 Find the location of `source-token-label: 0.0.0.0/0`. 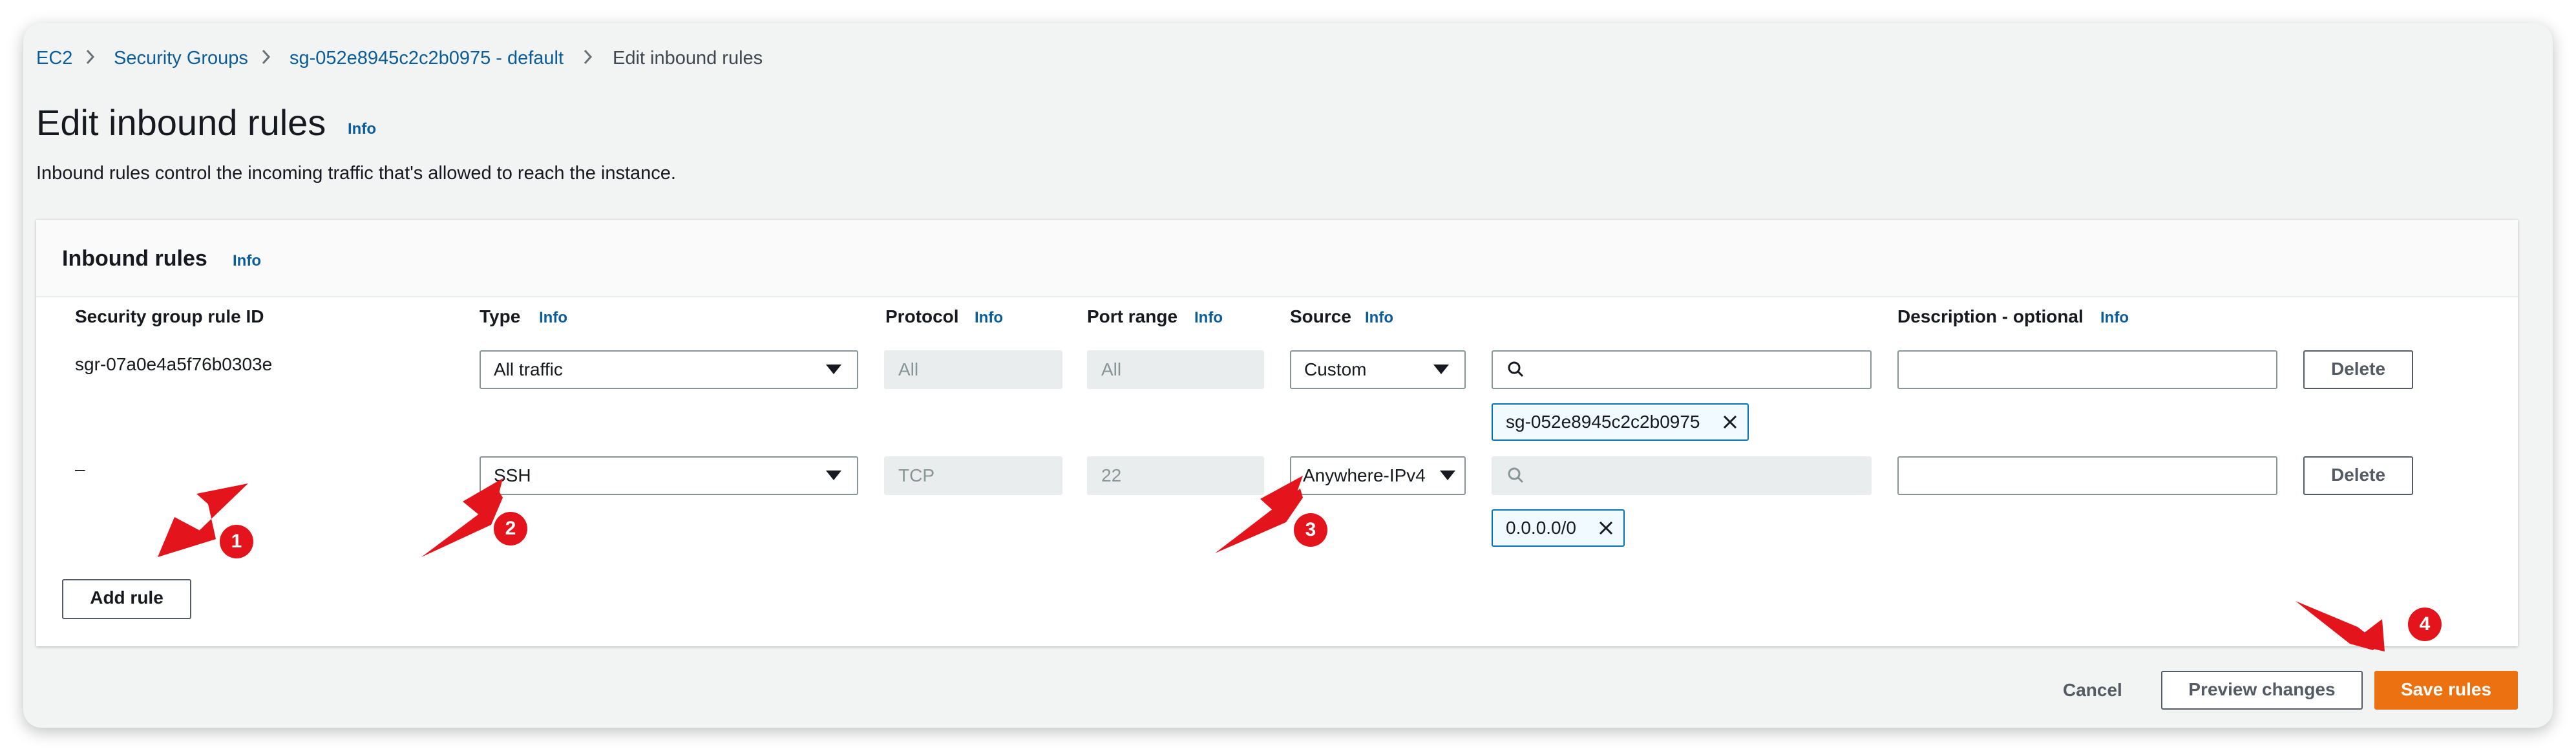

source-token-label: 0.0.0.0/0 is located at coordinates (1541, 528).